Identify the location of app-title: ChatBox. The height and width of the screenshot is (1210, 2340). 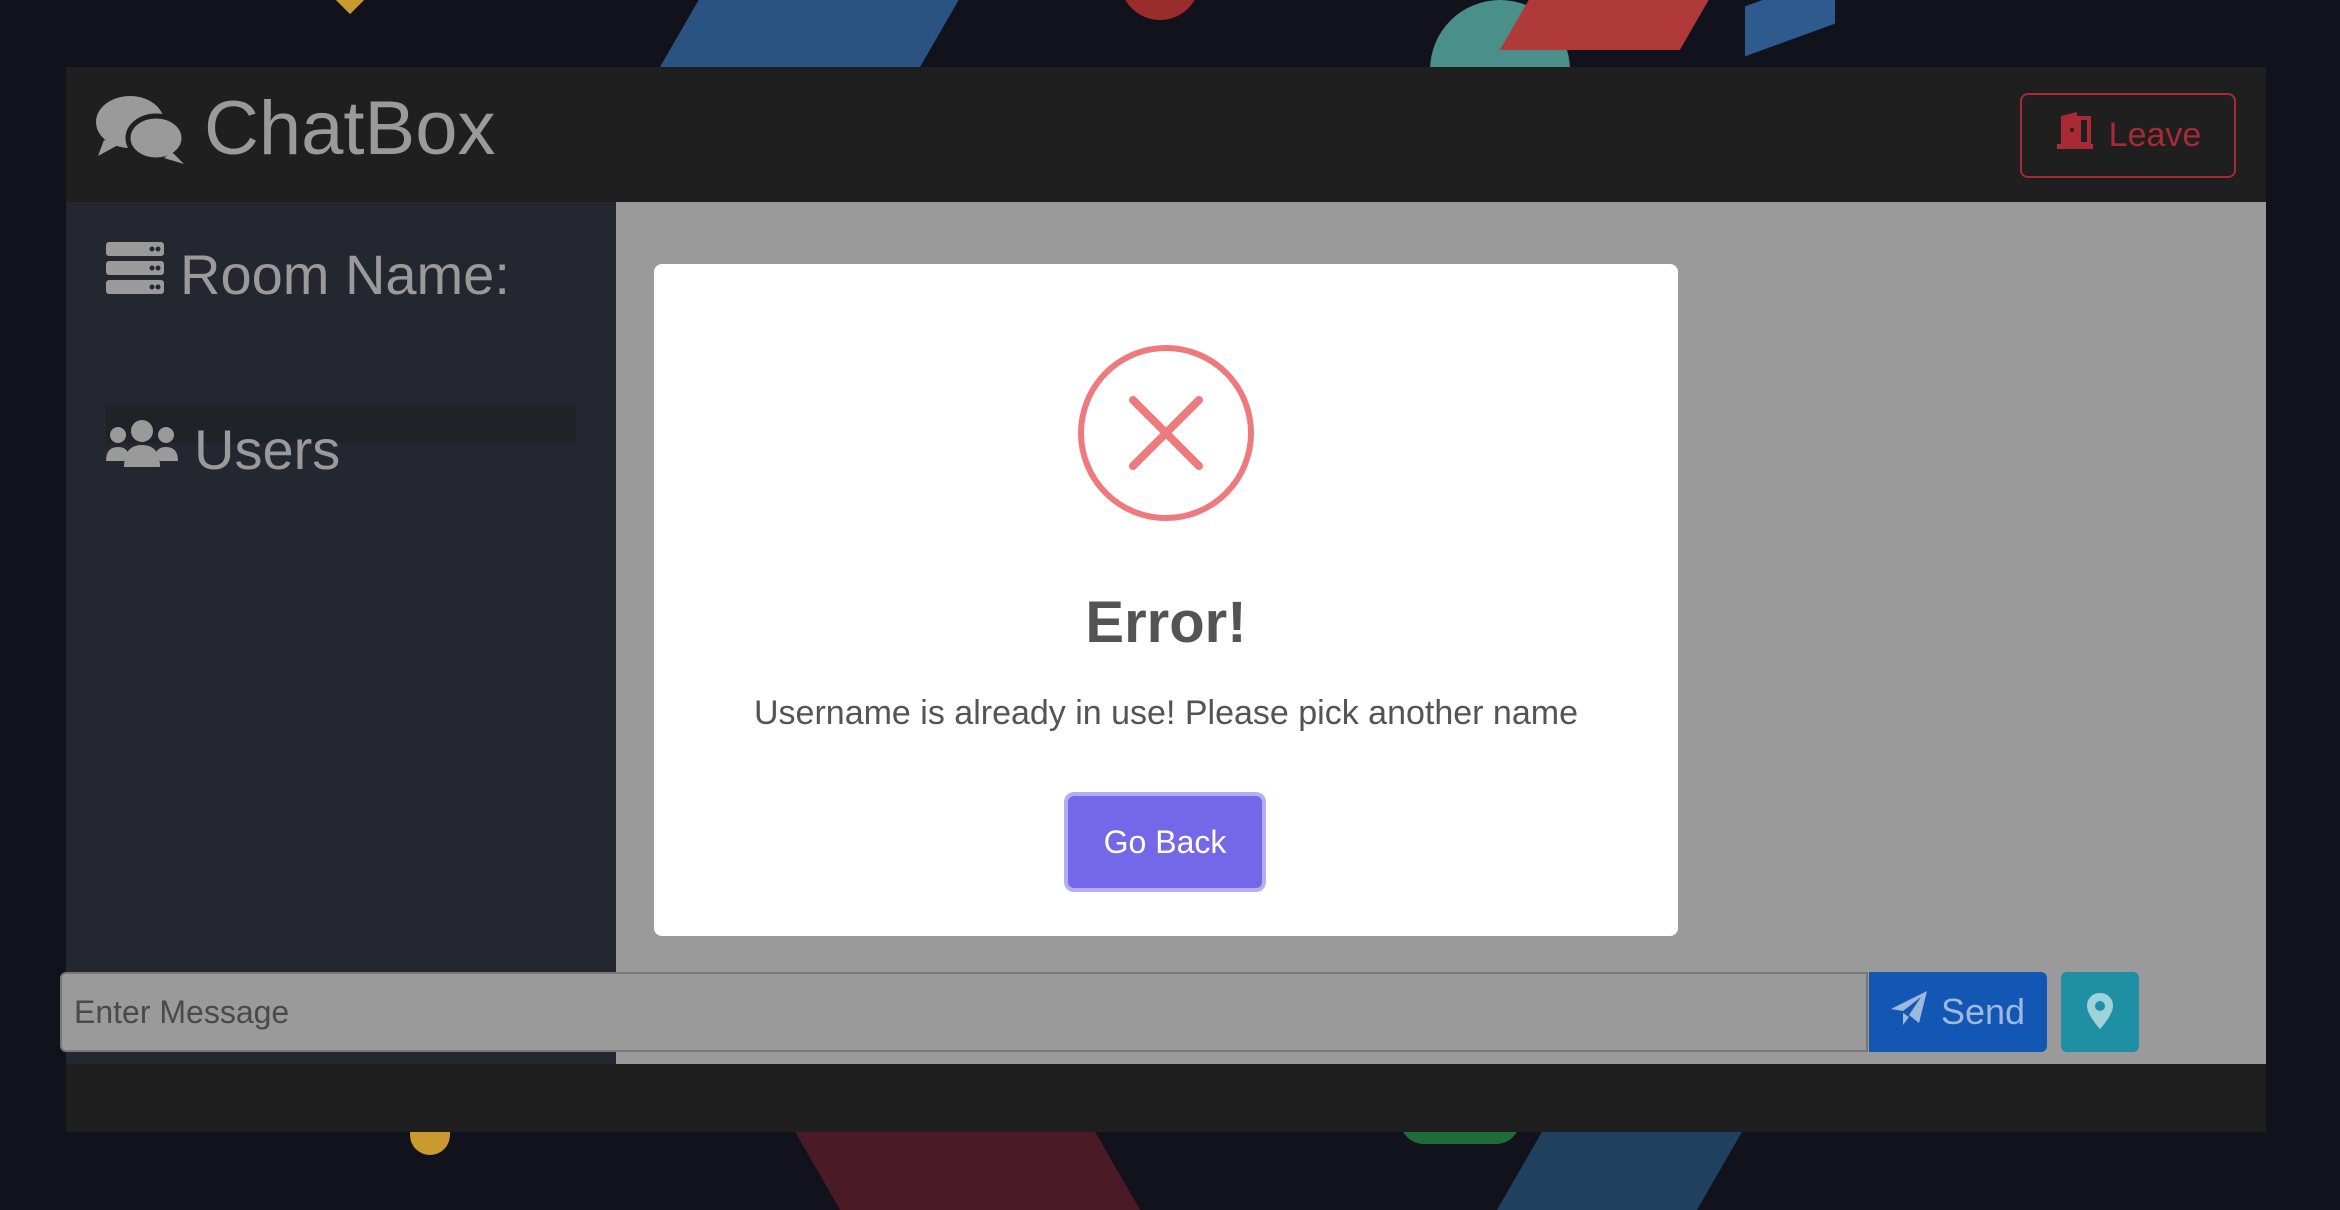
(350, 128).